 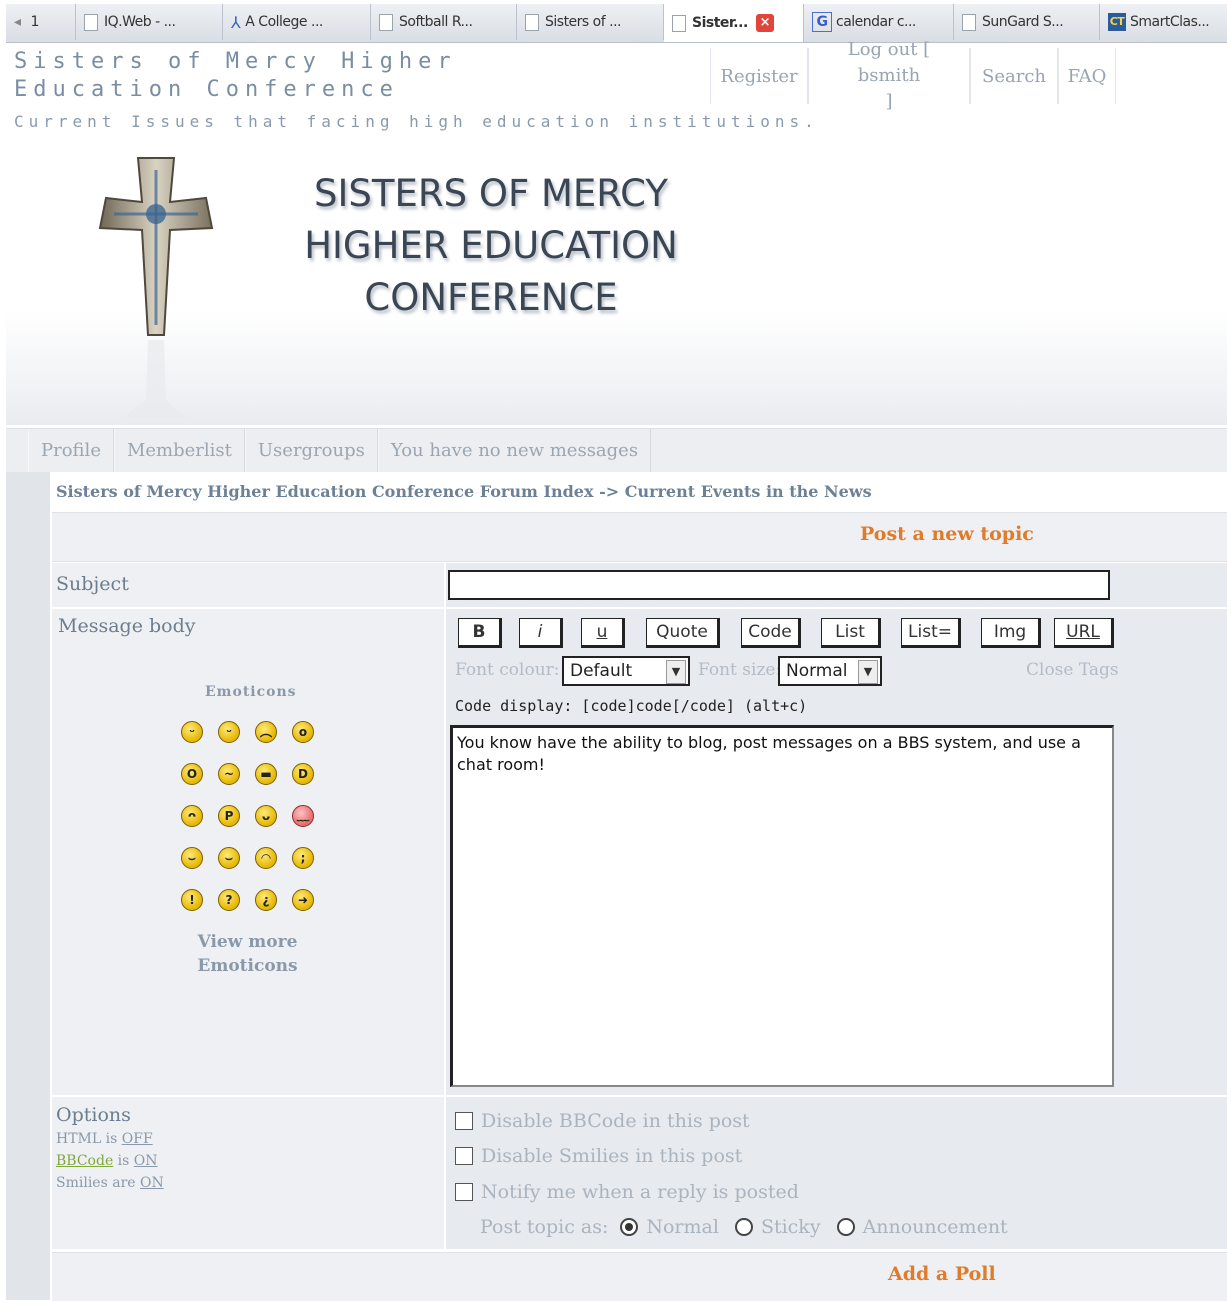 I want to click on sad-emoticon: ︵, so click(x=266, y=732).